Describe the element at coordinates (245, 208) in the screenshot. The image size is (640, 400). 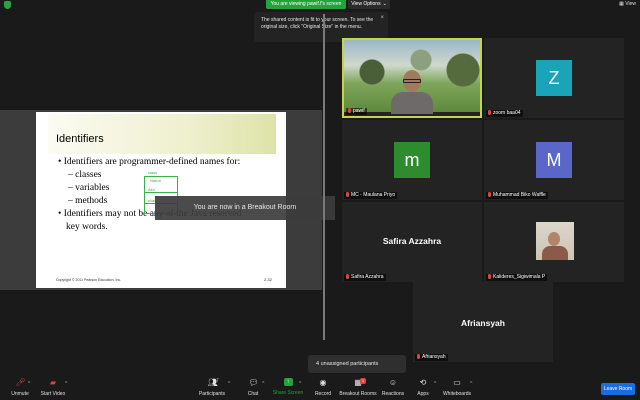
I see `breakout-room-notice: You are now in a Breakout Room` at that location.